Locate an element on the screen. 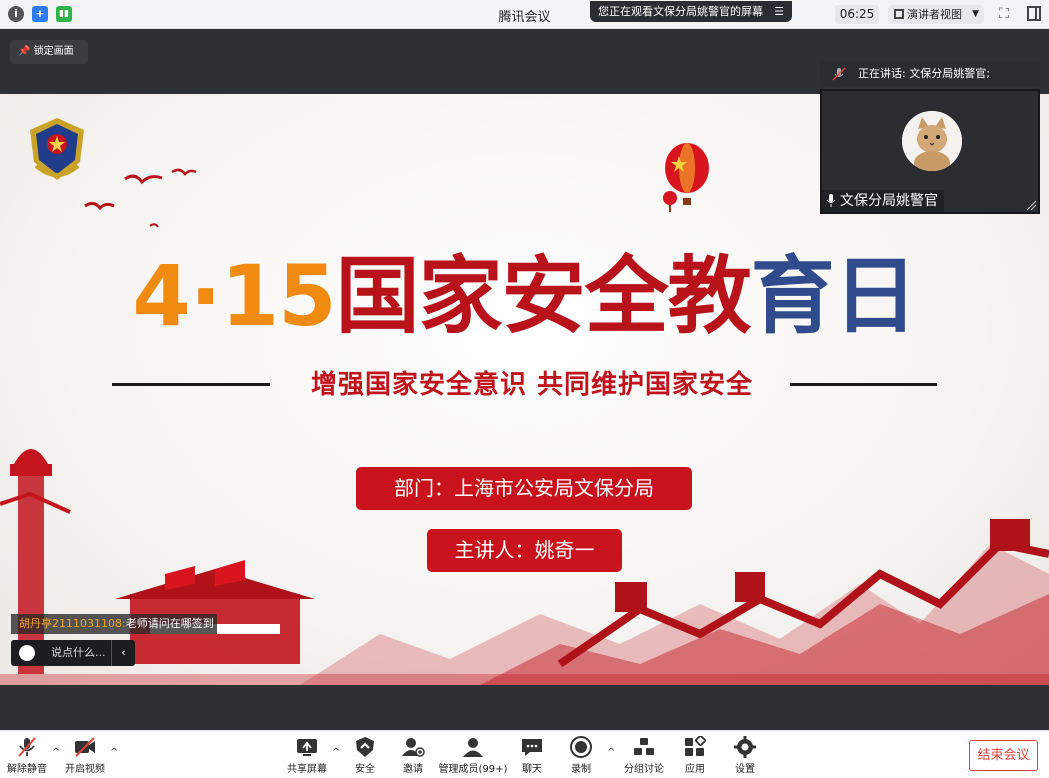 The width and height of the screenshot is (1049, 778). fullscreen-icon: ⛶ is located at coordinates (1004, 14).